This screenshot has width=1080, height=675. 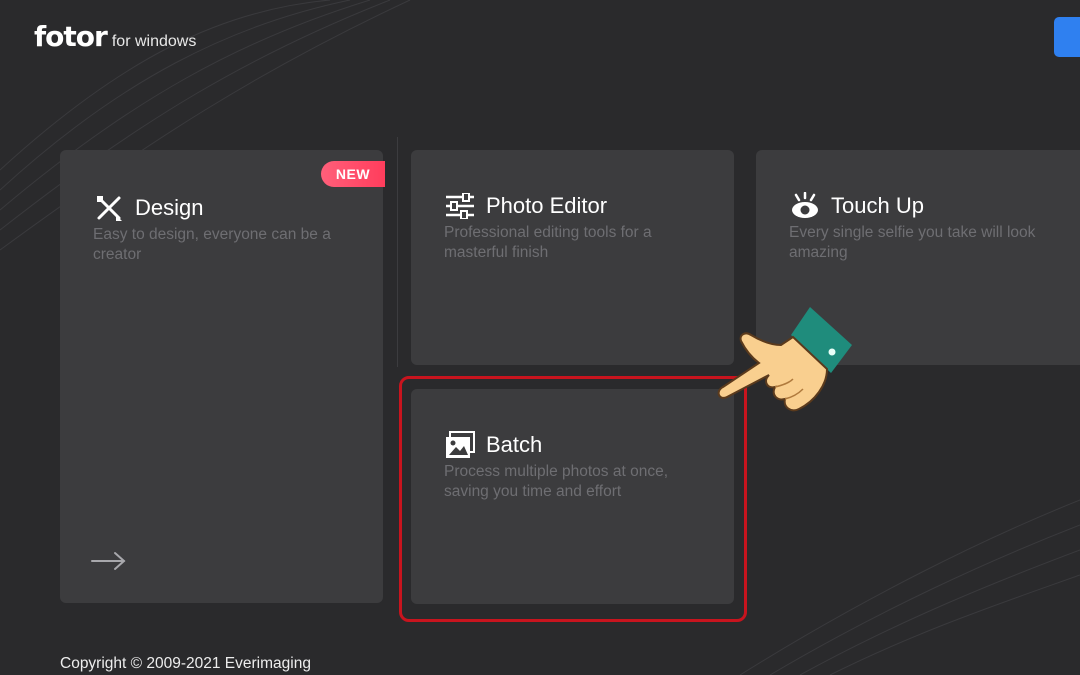 I want to click on arrow-right-icon, so click(x=109, y=561).